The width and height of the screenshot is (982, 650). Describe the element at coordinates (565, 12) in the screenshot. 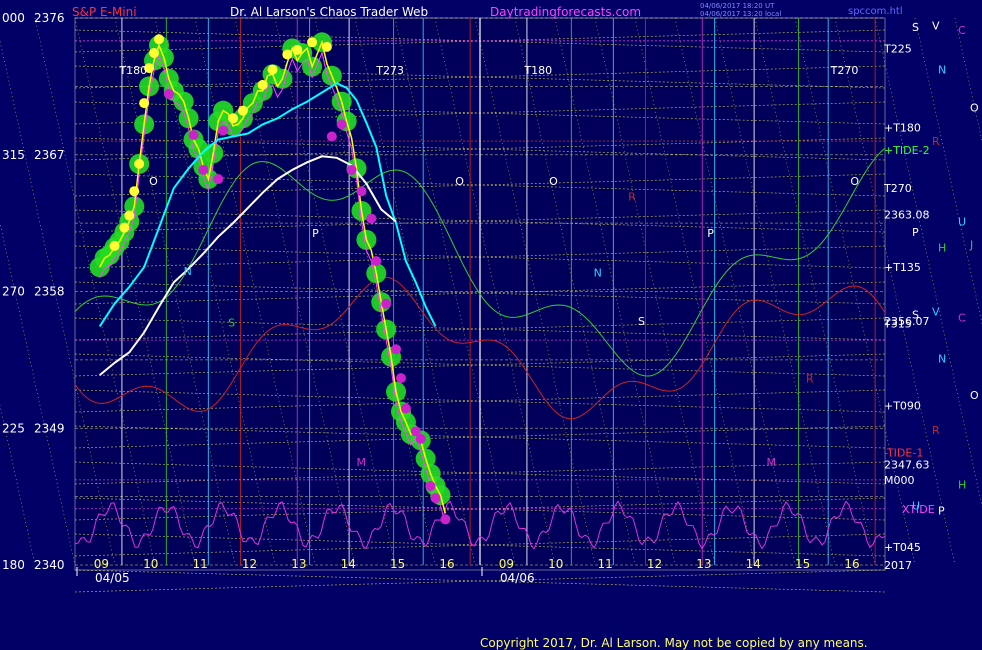

I see `site-url: Daytradingforecasts.com` at that location.